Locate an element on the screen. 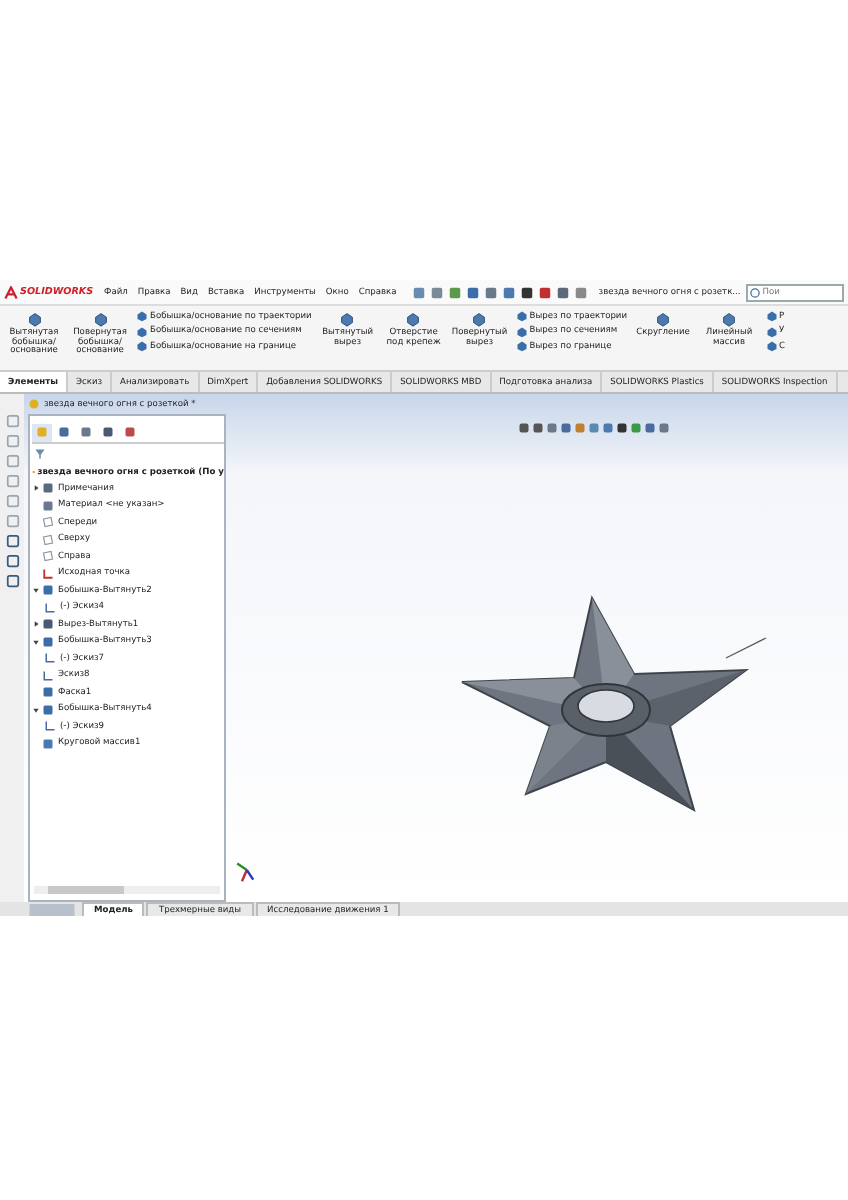  material-icon is located at coordinates (48, 505).